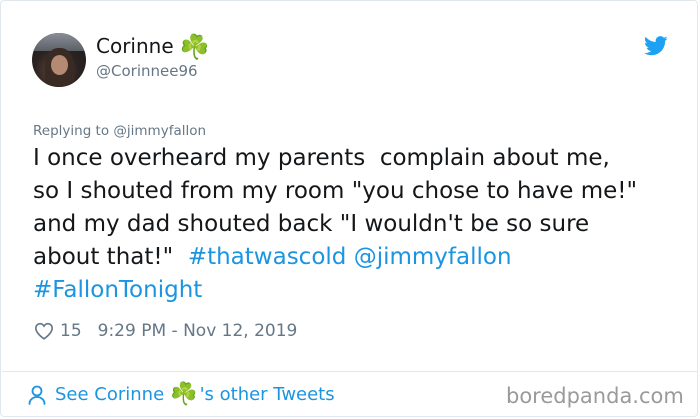 The image size is (700, 419). Describe the element at coordinates (267, 395) in the screenshot. I see `see-other-suffix: 's other Tweets` at that location.